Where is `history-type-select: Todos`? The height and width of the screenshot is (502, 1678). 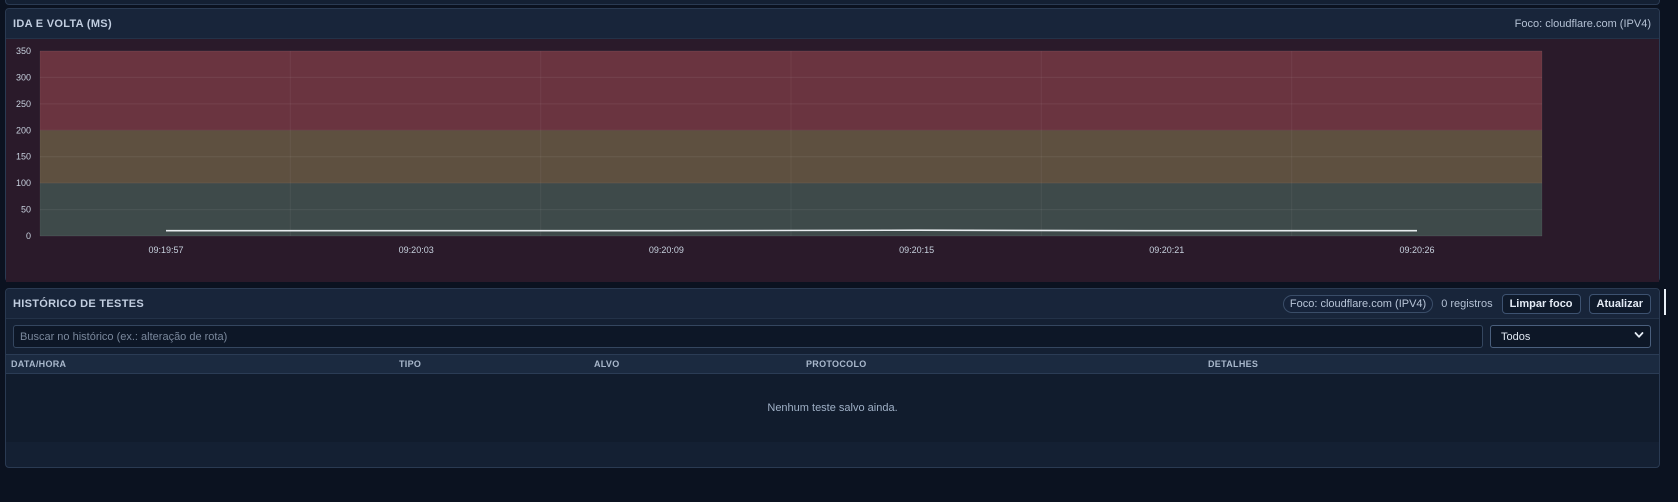
history-type-select: Todos is located at coordinates (1570, 336).